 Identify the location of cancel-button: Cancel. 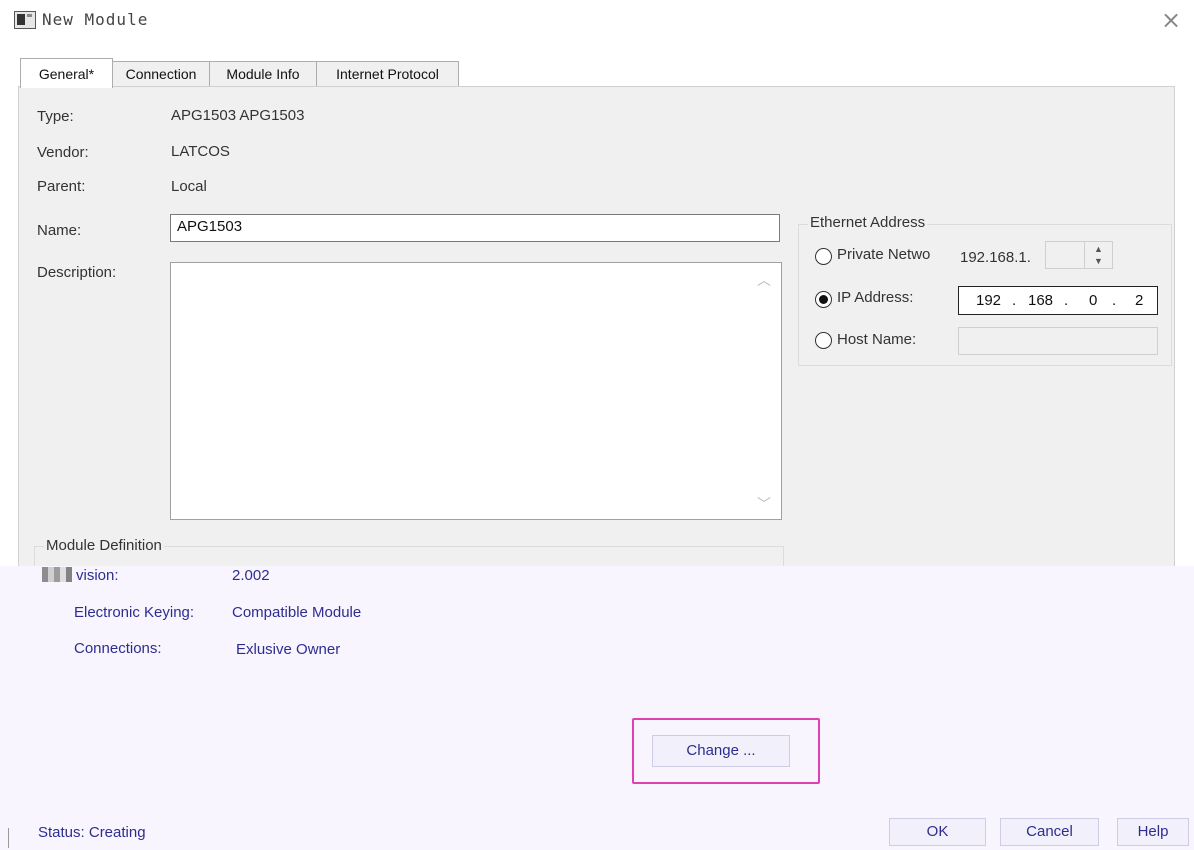
(1049, 832).